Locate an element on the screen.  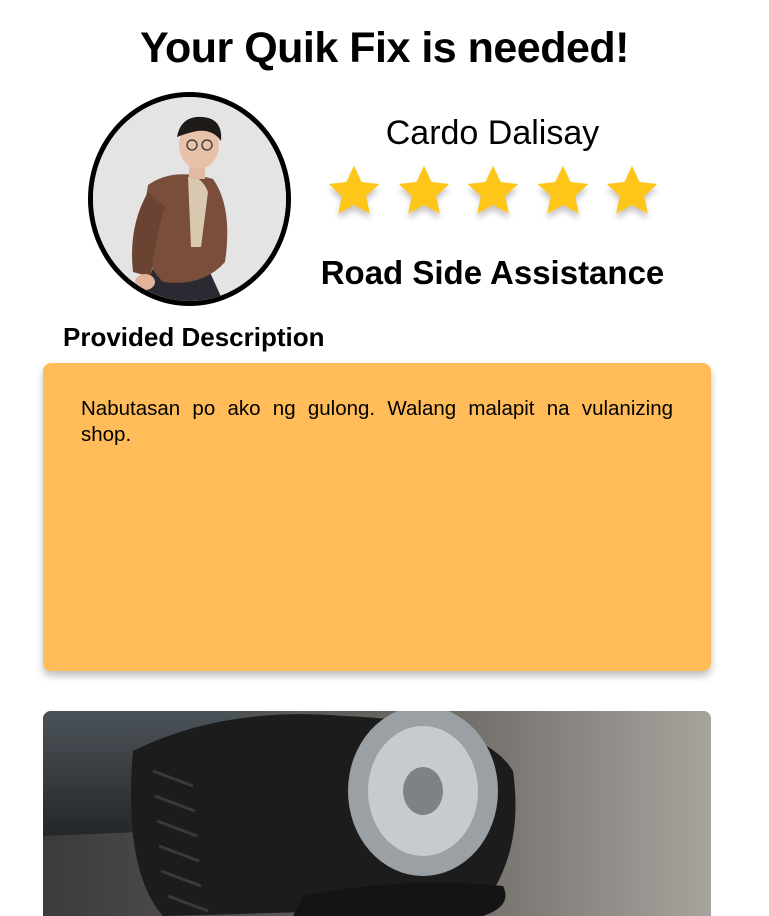
service-type: Road Side Assistance is located at coordinates (492, 272).